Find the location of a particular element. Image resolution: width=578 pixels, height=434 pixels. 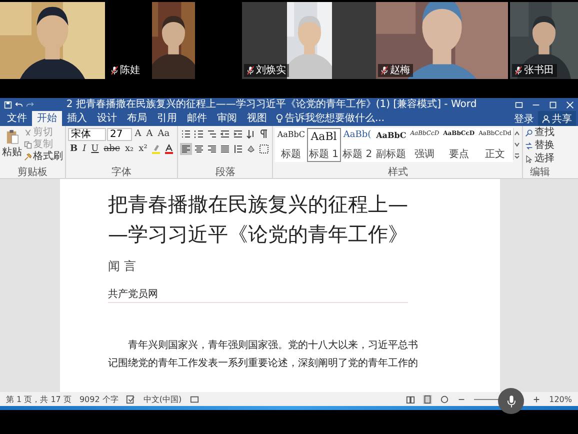

zoom-level: 120% is located at coordinates (560, 399).